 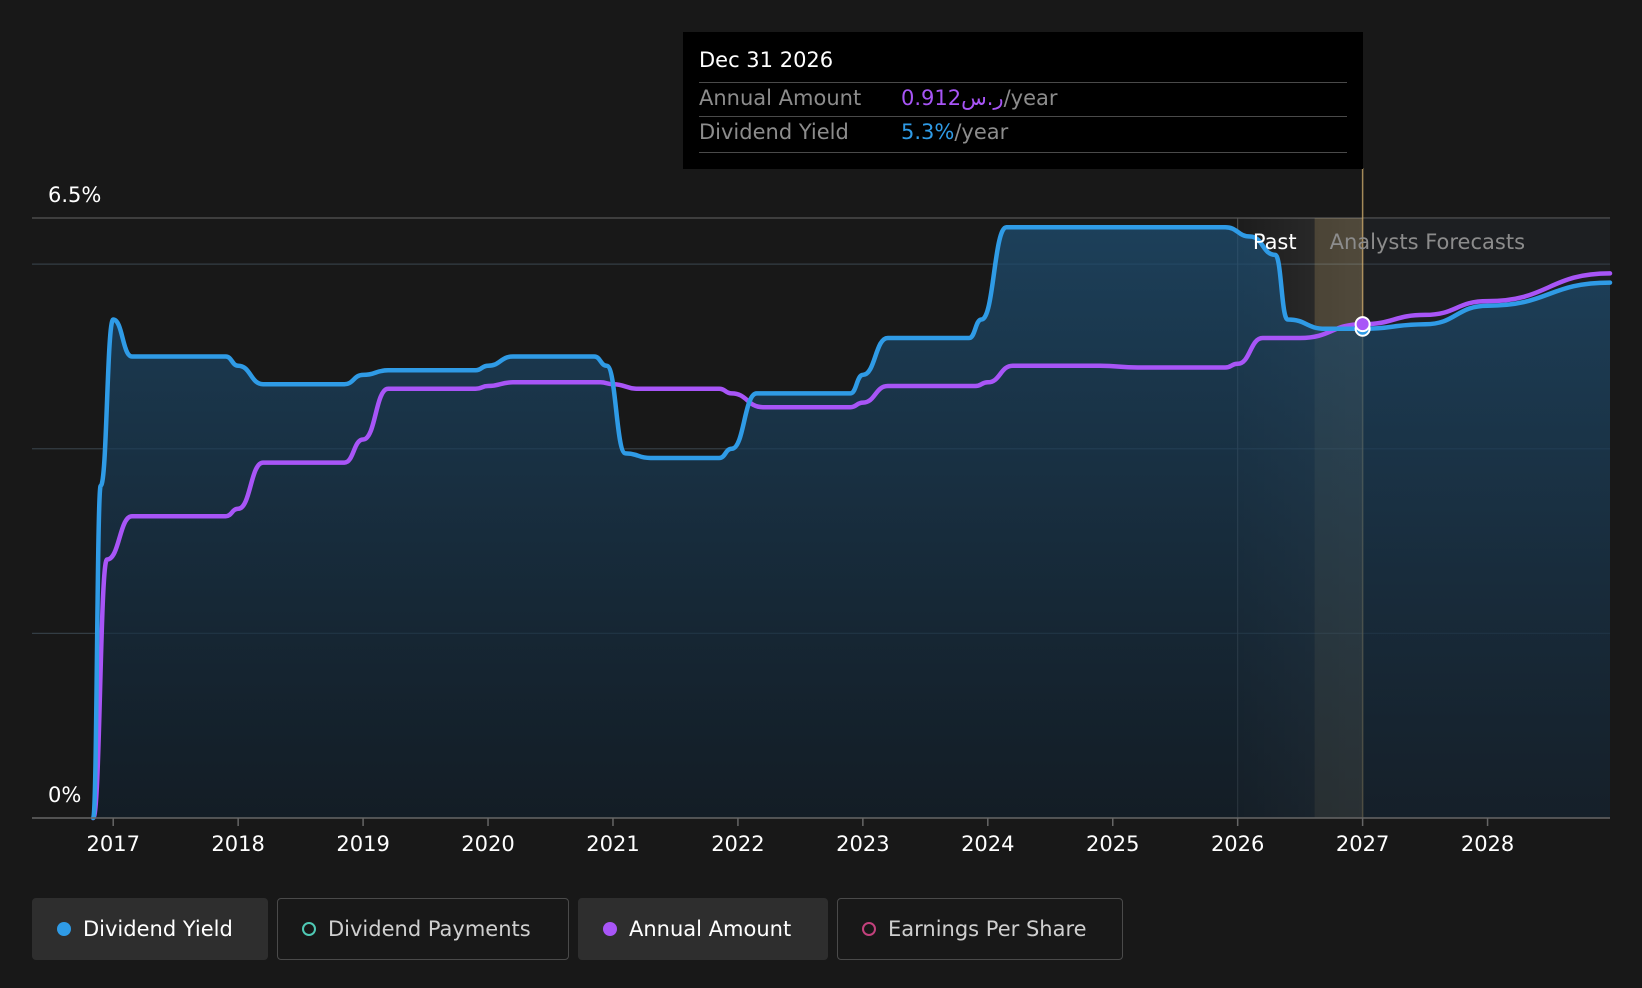 I want to click on x-tick-label: 2018, so click(x=237, y=844).